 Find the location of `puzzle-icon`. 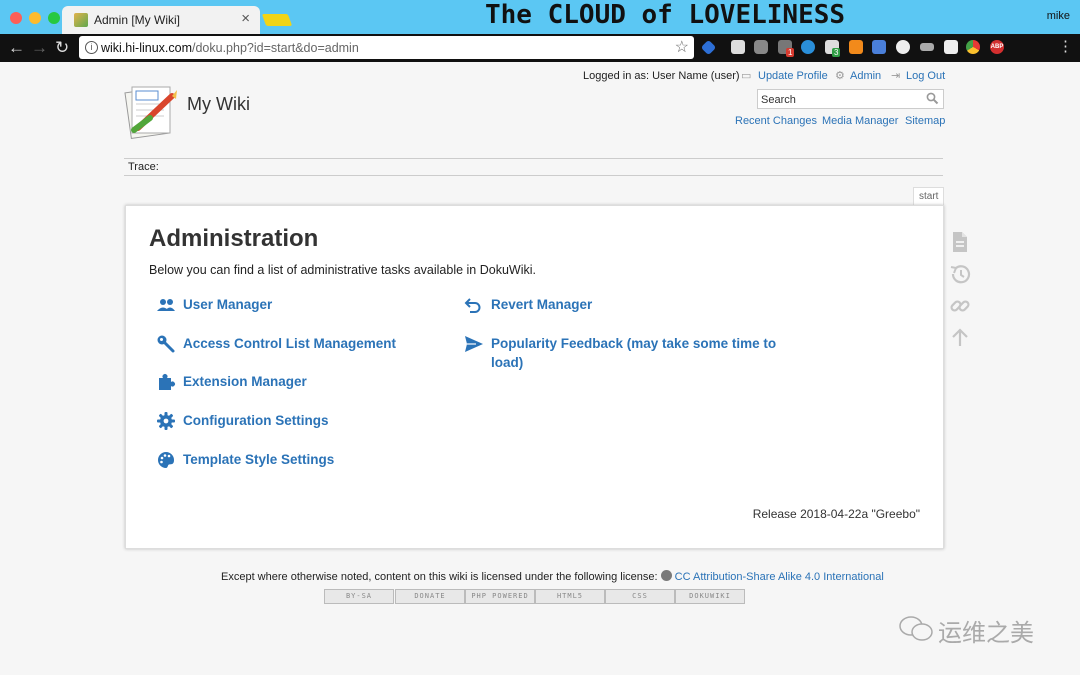

puzzle-icon is located at coordinates (167, 382).